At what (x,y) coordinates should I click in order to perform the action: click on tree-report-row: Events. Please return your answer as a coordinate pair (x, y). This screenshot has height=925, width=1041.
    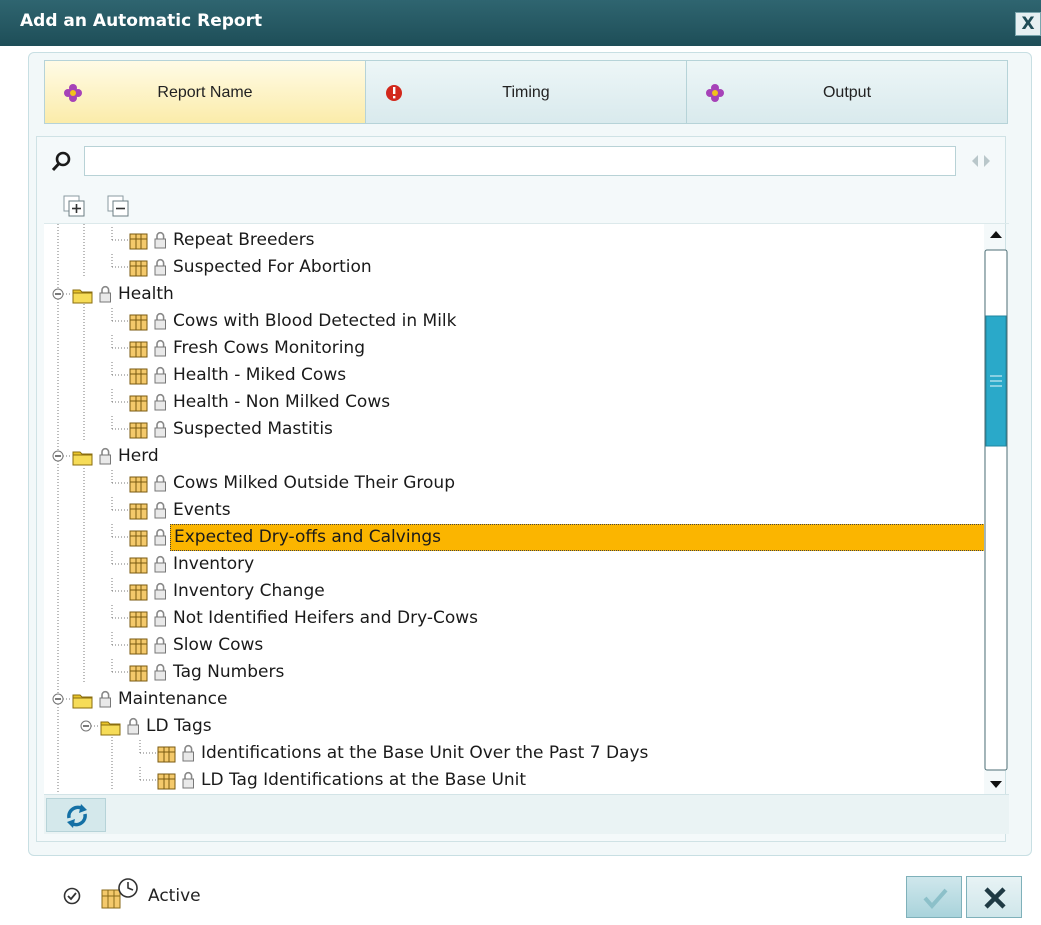
    Looking at the image, I should click on (514, 510).